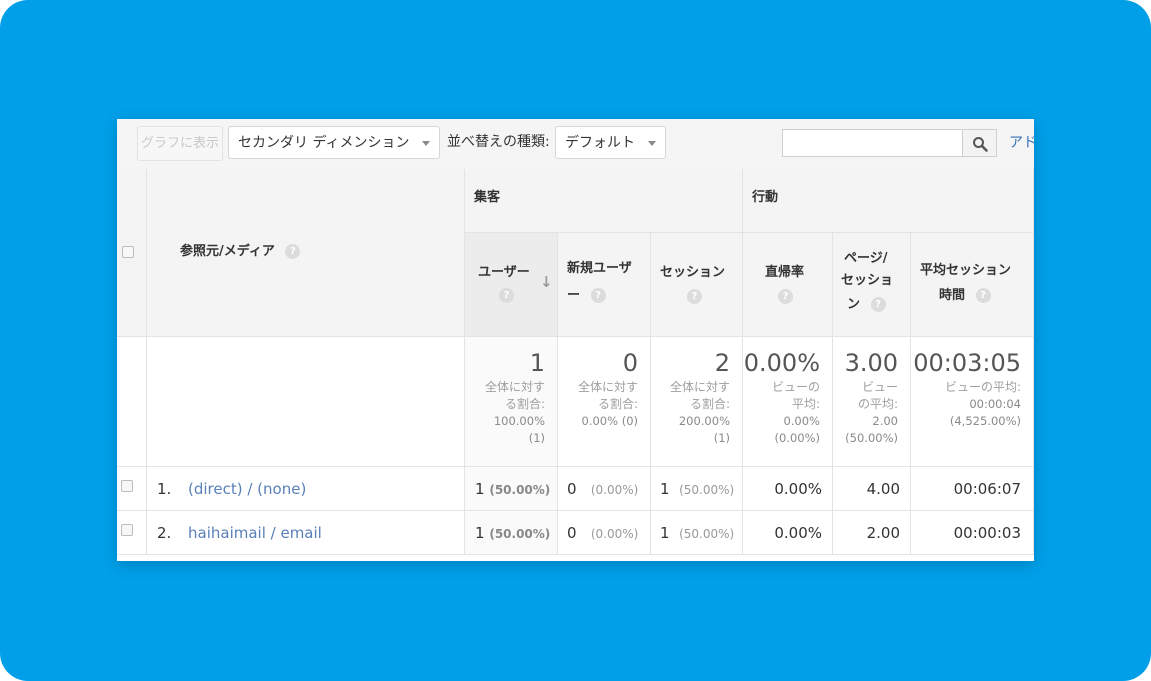 Image resolution: width=1151 pixels, height=681 pixels. What do you see at coordinates (985, 421) in the screenshot?
I see `totals-duration-line-3: (4,525.00%)` at bounding box center [985, 421].